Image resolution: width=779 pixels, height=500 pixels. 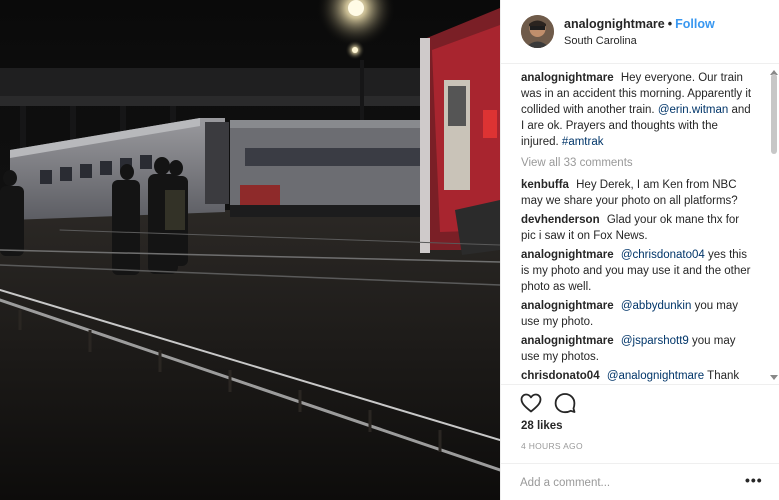 I want to click on comment-username: chrisdonato04, so click(x=560, y=376).